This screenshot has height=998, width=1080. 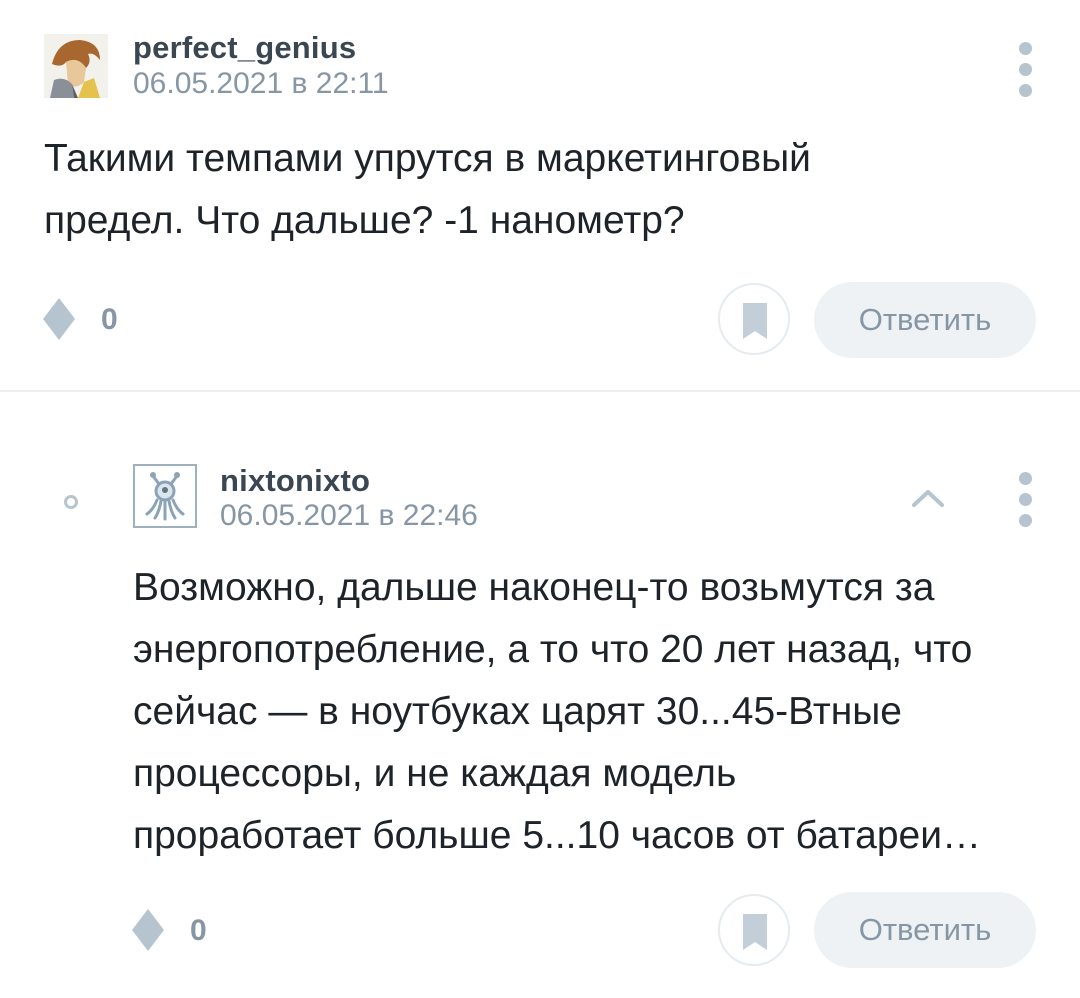 What do you see at coordinates (517, 711) in the screenshot?
I see `comment-text-line: сейчас — в ноутбуках царят 30...45-Втные` at bounding box center [517, 711].